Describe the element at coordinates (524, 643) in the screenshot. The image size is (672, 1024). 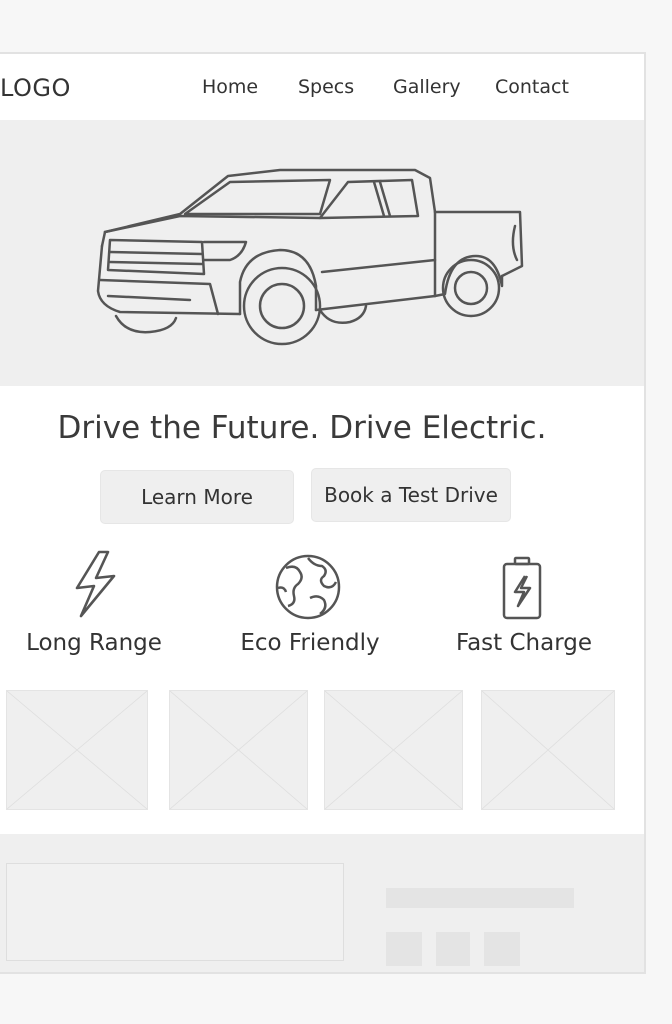
I see `feature-fast-charge-label: Fast Charge` at that location.